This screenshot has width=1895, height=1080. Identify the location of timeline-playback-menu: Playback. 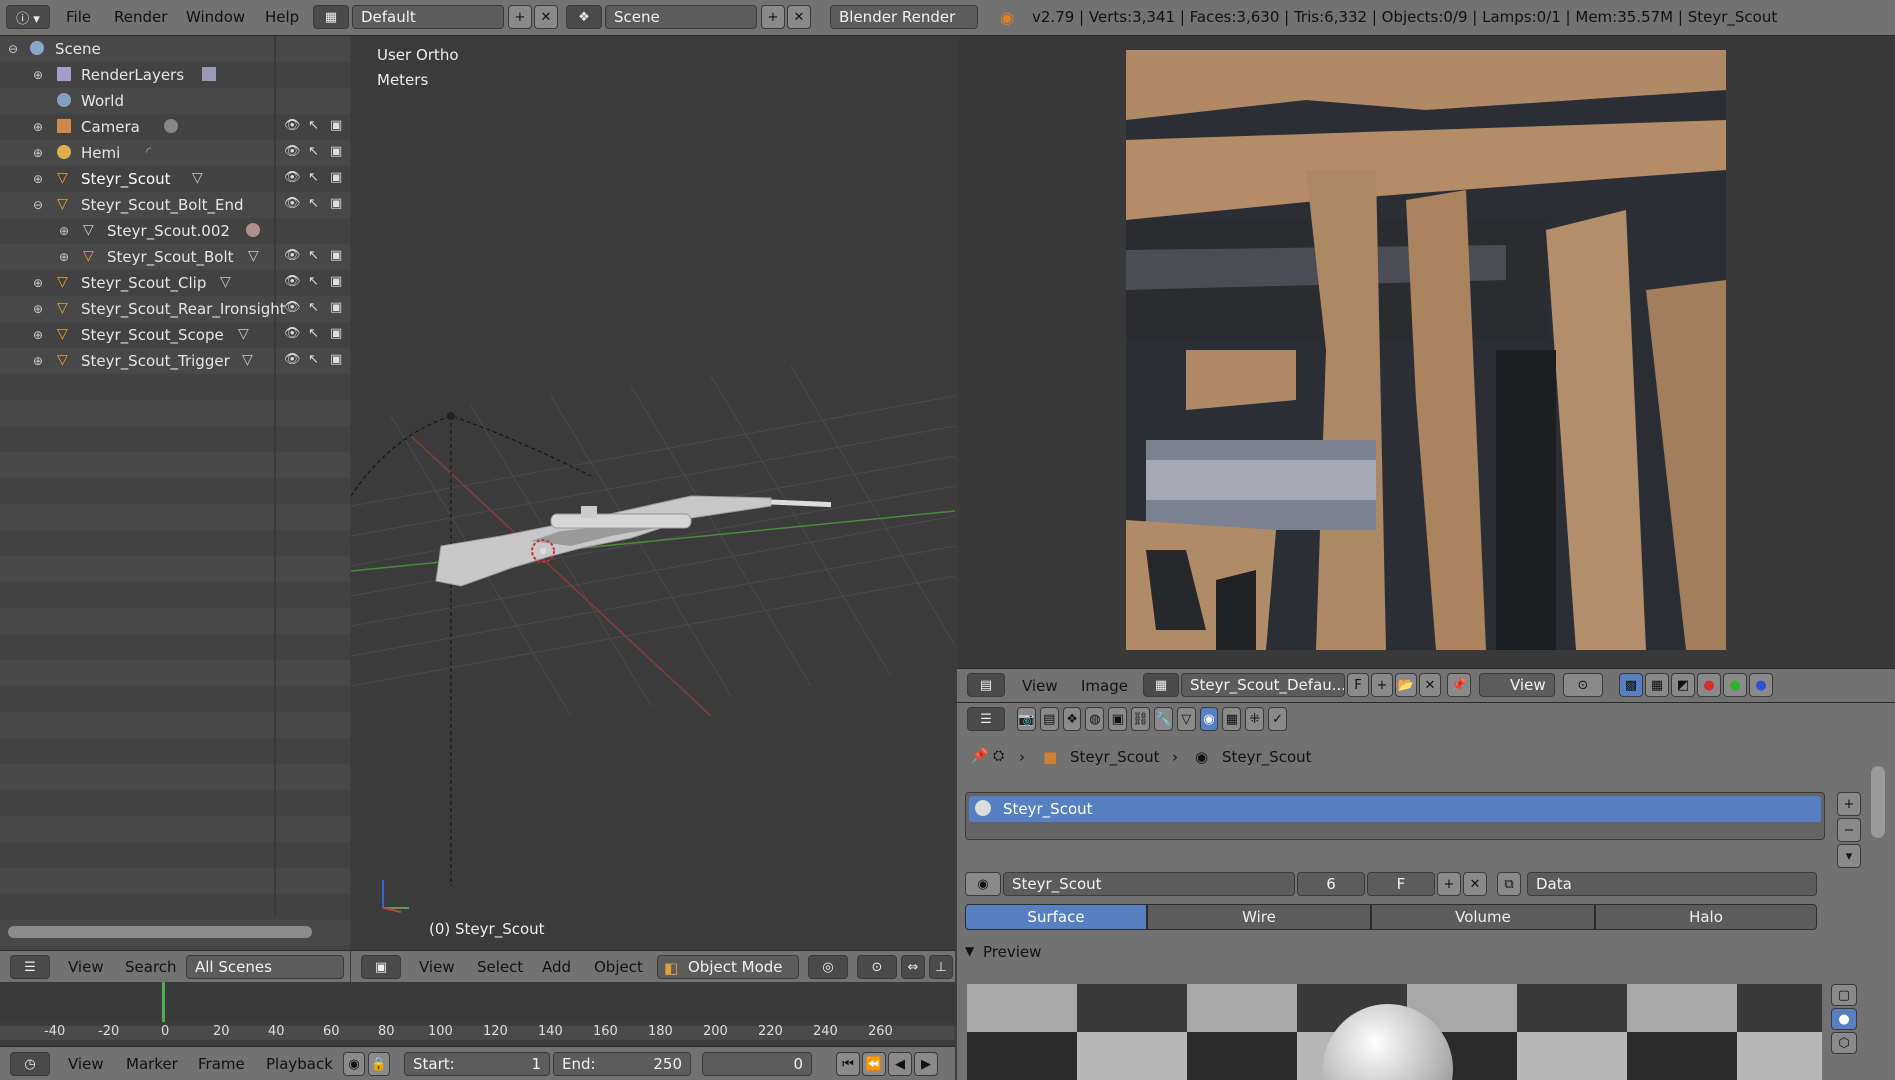
(299, 1064).